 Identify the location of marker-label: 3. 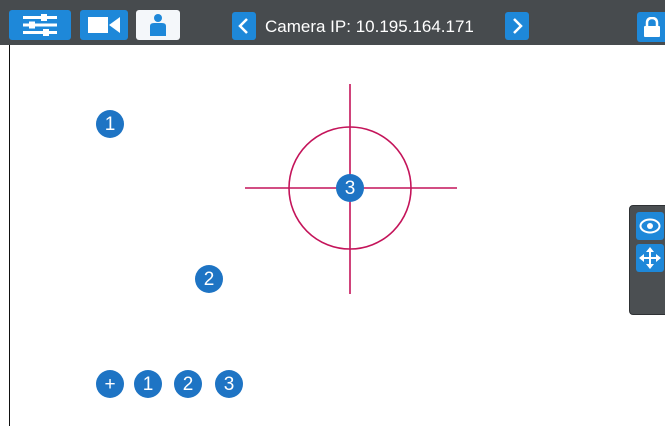
(350, 188).